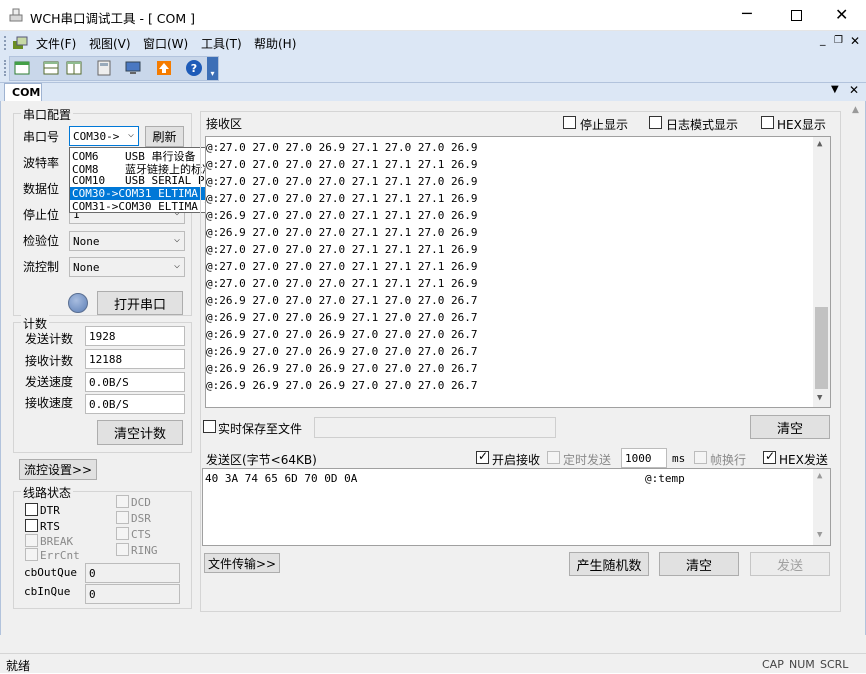  What do you see at coordinates (212, 68) in the screenshot?
I see `toolbar-overflow-icon: ▾` at bounding box center [212, 68].